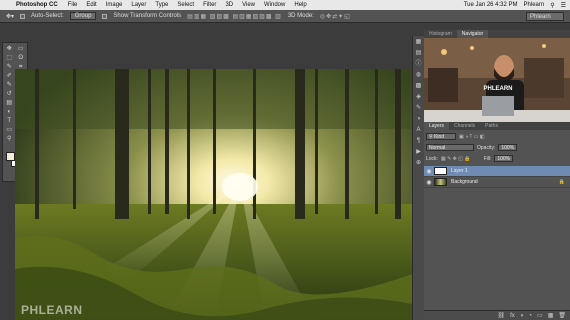 Image resolution: width=570 pixels, height=320 pixels. What do you see at coordinates (9, 139) in the screenshot?
I see `zoom-tool-icon: ⚲` at bounding box center [9, 139].